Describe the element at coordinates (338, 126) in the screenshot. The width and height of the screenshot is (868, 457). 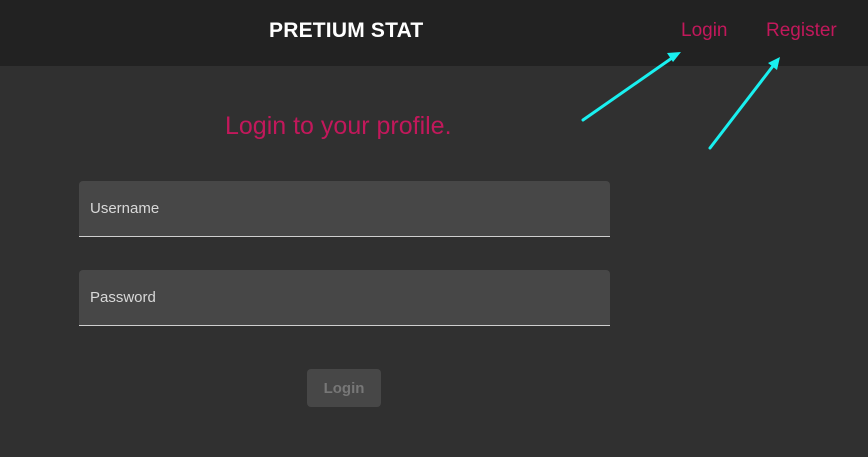
I see `login-heading: Login to your profile.` at that location.